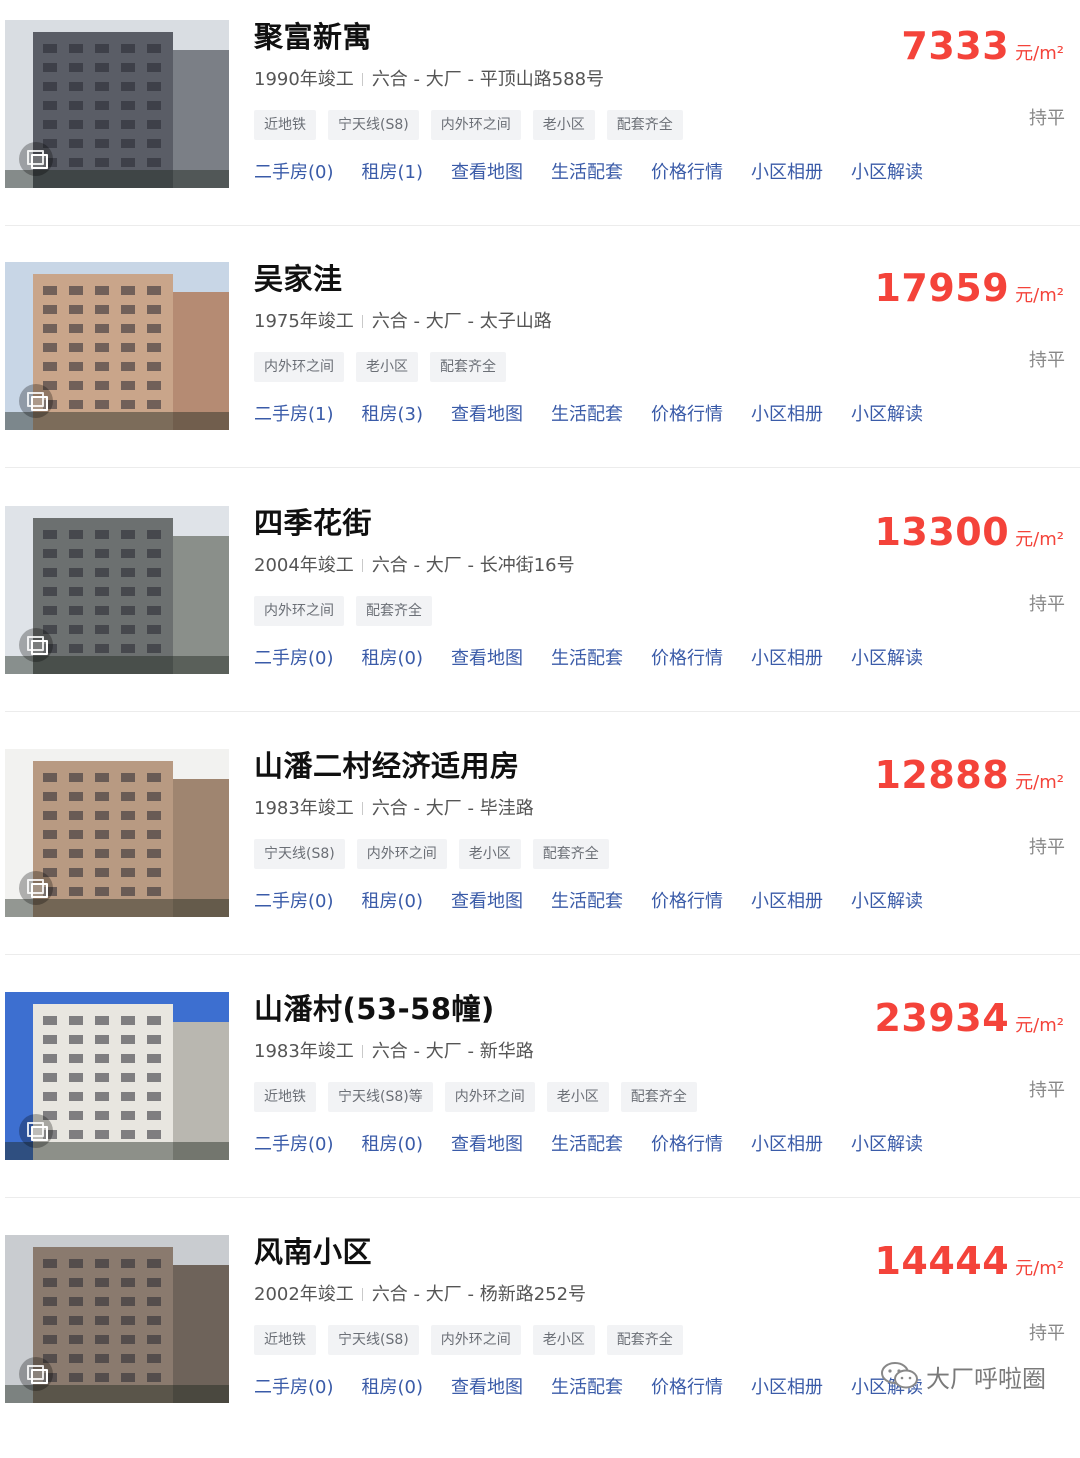 Image resolution: width=1080 pixels, height=1458 pixels. I want to click on unit-price: 7333, so click(955, 46).